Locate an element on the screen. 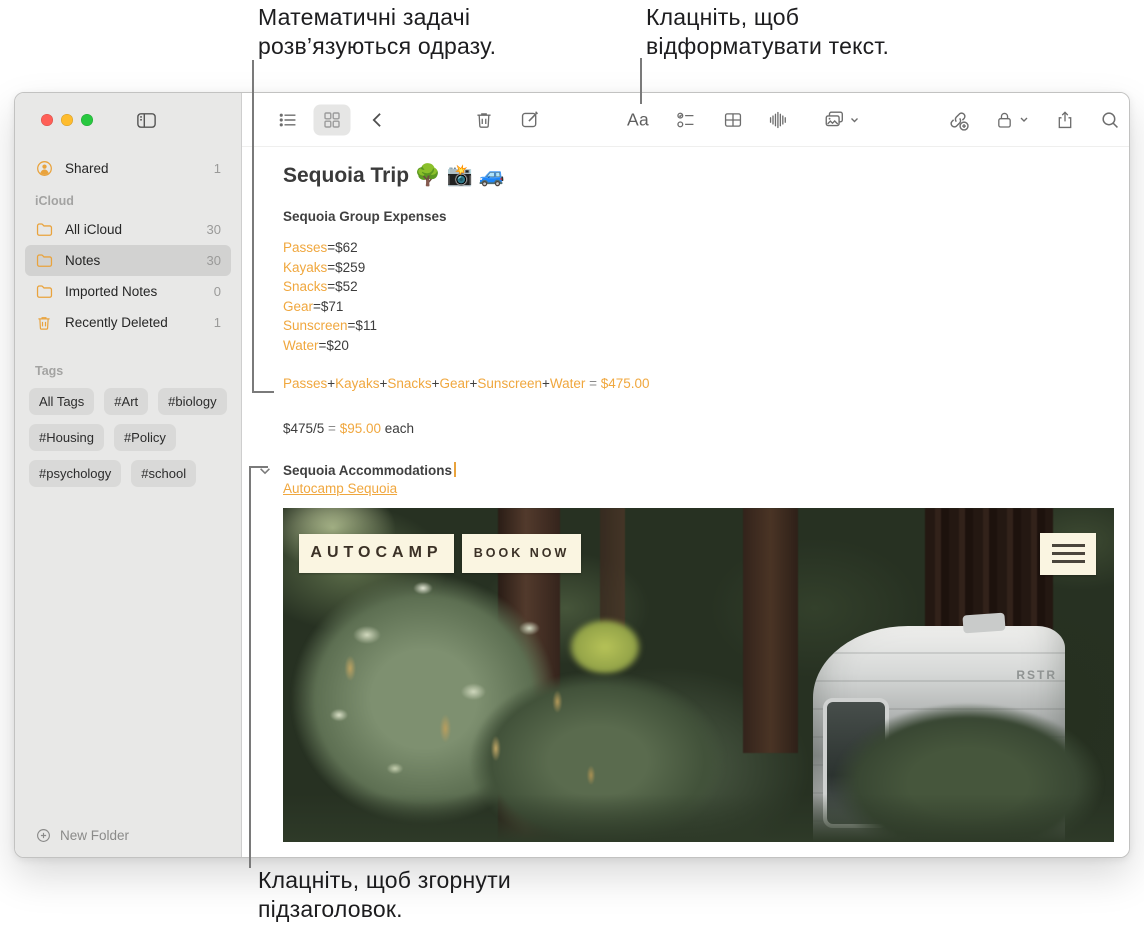  callout-math: Математичні задачі розв’язуються одразу. is located at coordinates (377, 32).